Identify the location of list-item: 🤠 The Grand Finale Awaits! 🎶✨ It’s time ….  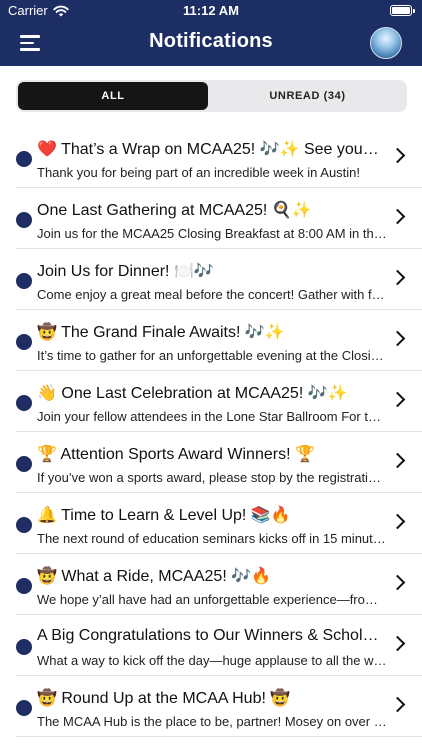
(211, 340).